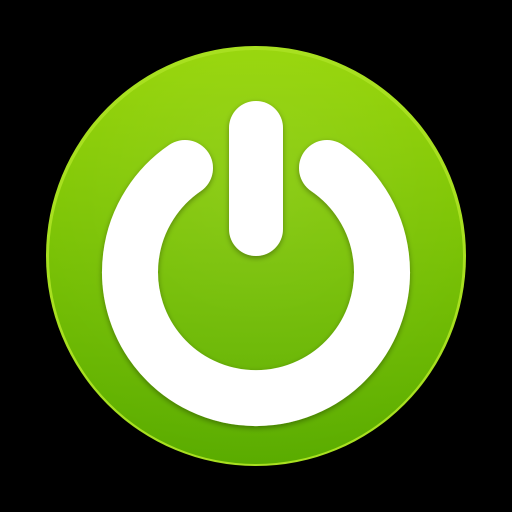  Describe the element at coordinates (256, 178) in the screenshot. I see `power-line` at that location.